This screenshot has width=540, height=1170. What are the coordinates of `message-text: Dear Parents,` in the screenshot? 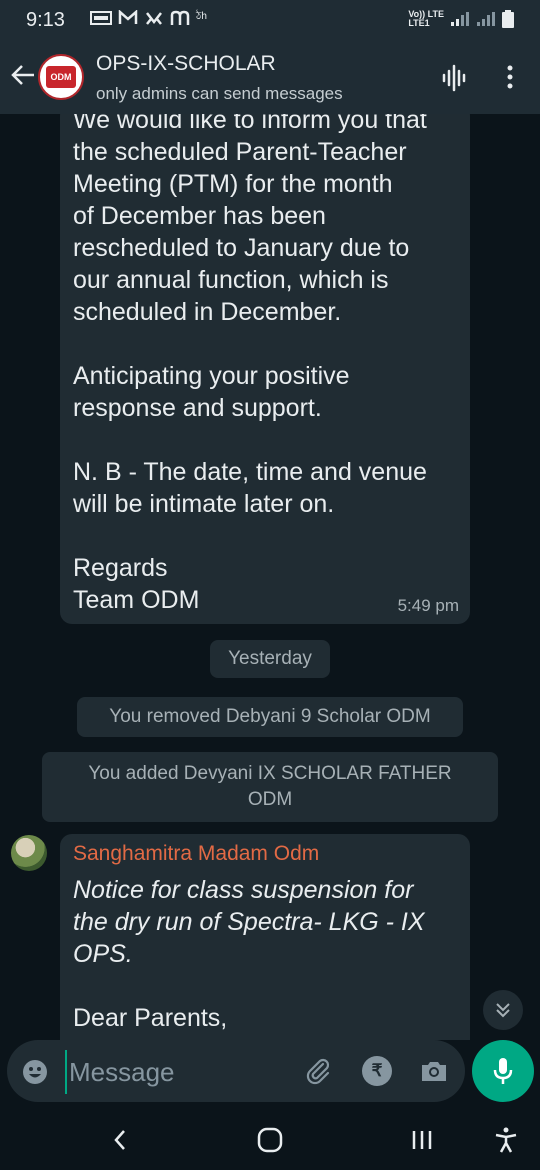 It's located at (150, 1018).